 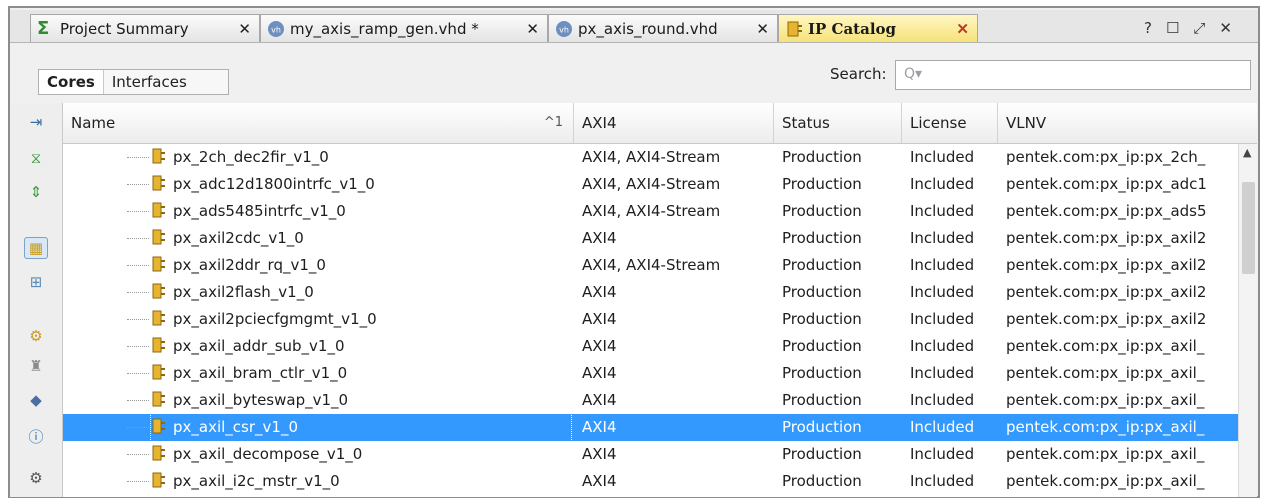 What do you see at coordinates (36, 300) in the screenshot?
I see `left-icon-toolbar: ⇥ ⧖ ⇕ ▦ ⊞ ⚙ ♜ ◆ ⓘ ⚙` at bounding box center [36, 300].